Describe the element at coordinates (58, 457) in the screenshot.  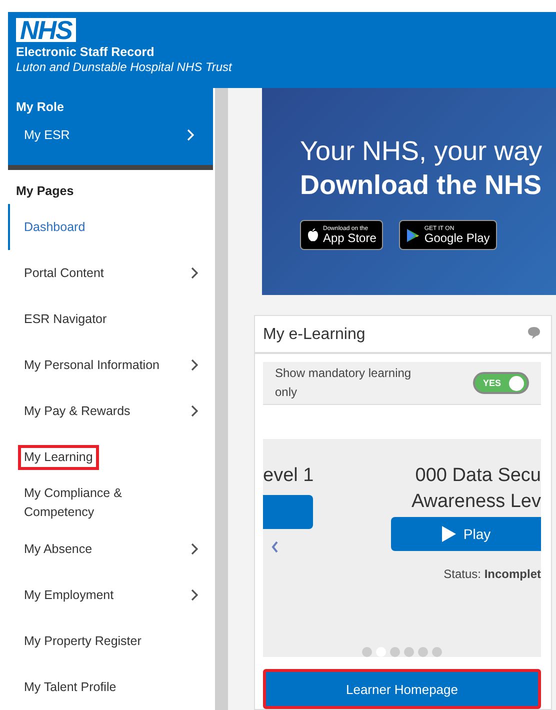
I see `sidebar-item-label: My Learning` at that location.